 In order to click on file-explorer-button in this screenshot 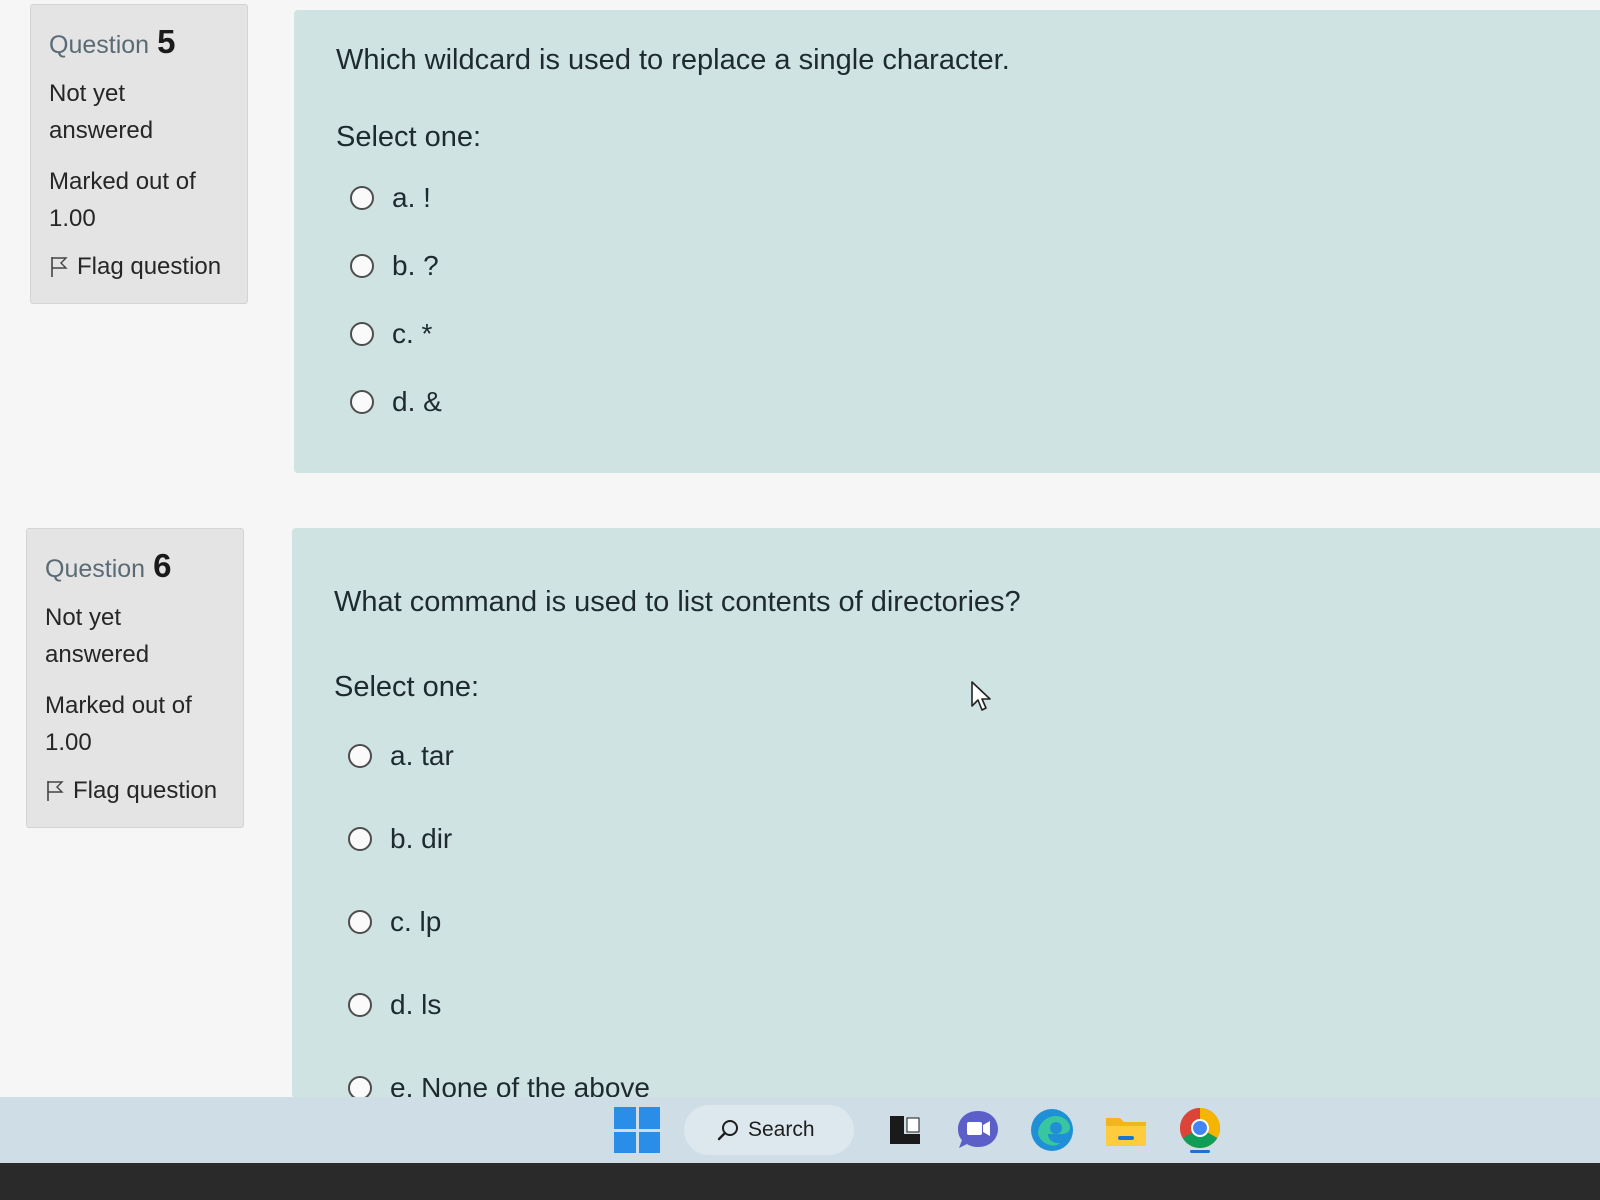, I will do `click(1139, 1130)`.